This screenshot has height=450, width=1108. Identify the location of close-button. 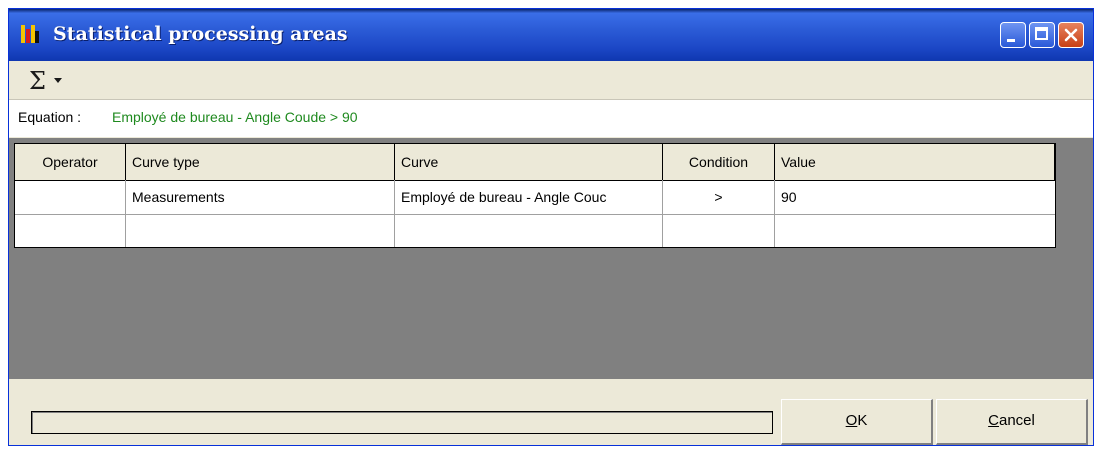
(1071, 35).